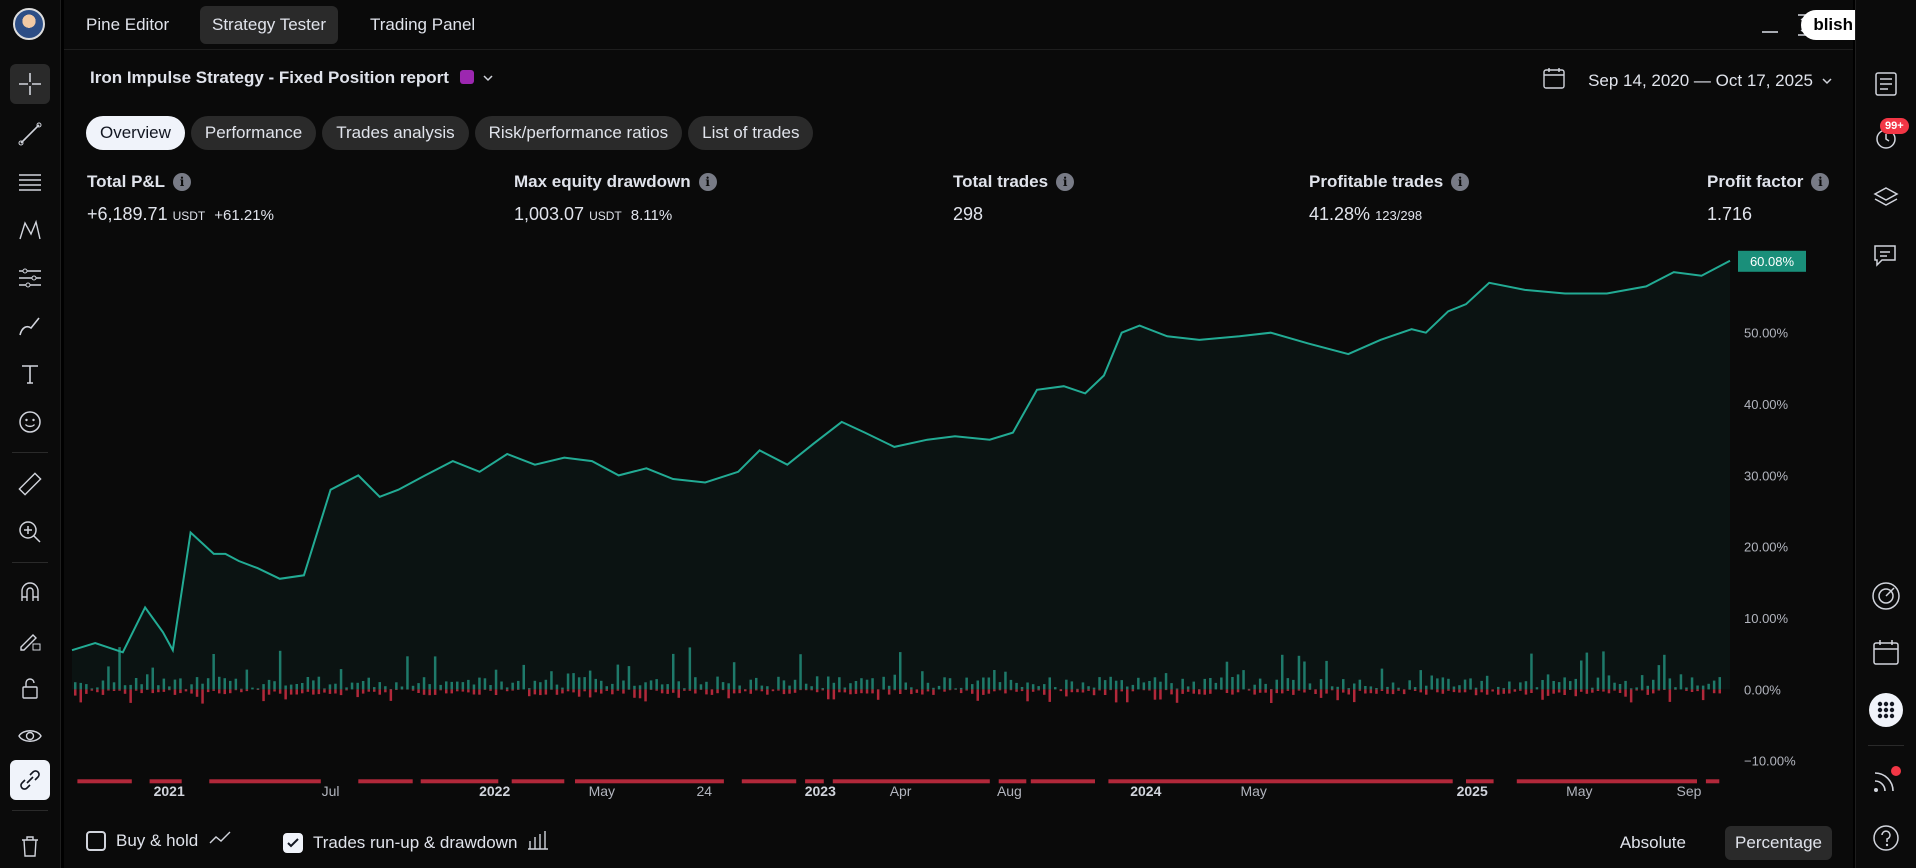  What do you see at coordinates (751, 133) in the screenshot?
I see `tab-list-of-trades: List of trades` at bounding box center [751, 133].